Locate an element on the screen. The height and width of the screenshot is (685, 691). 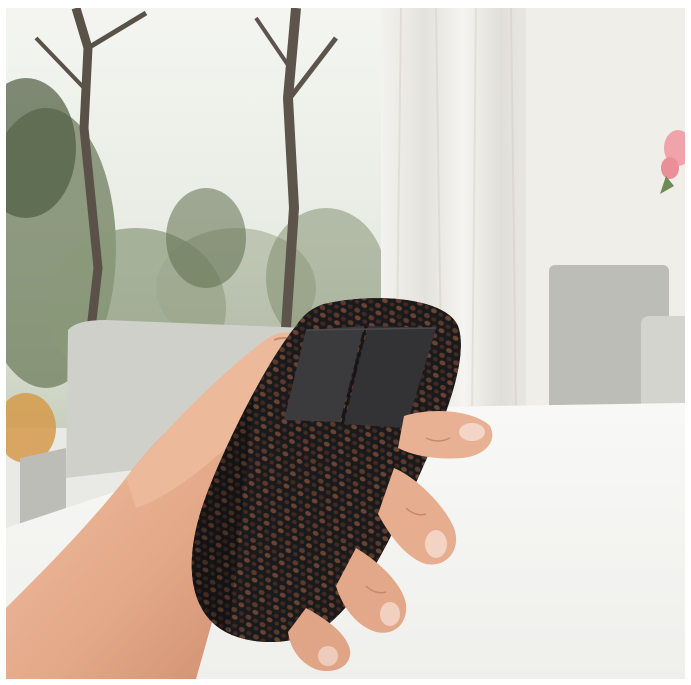
chair-back-far-right is located at coordinates (663, 366).